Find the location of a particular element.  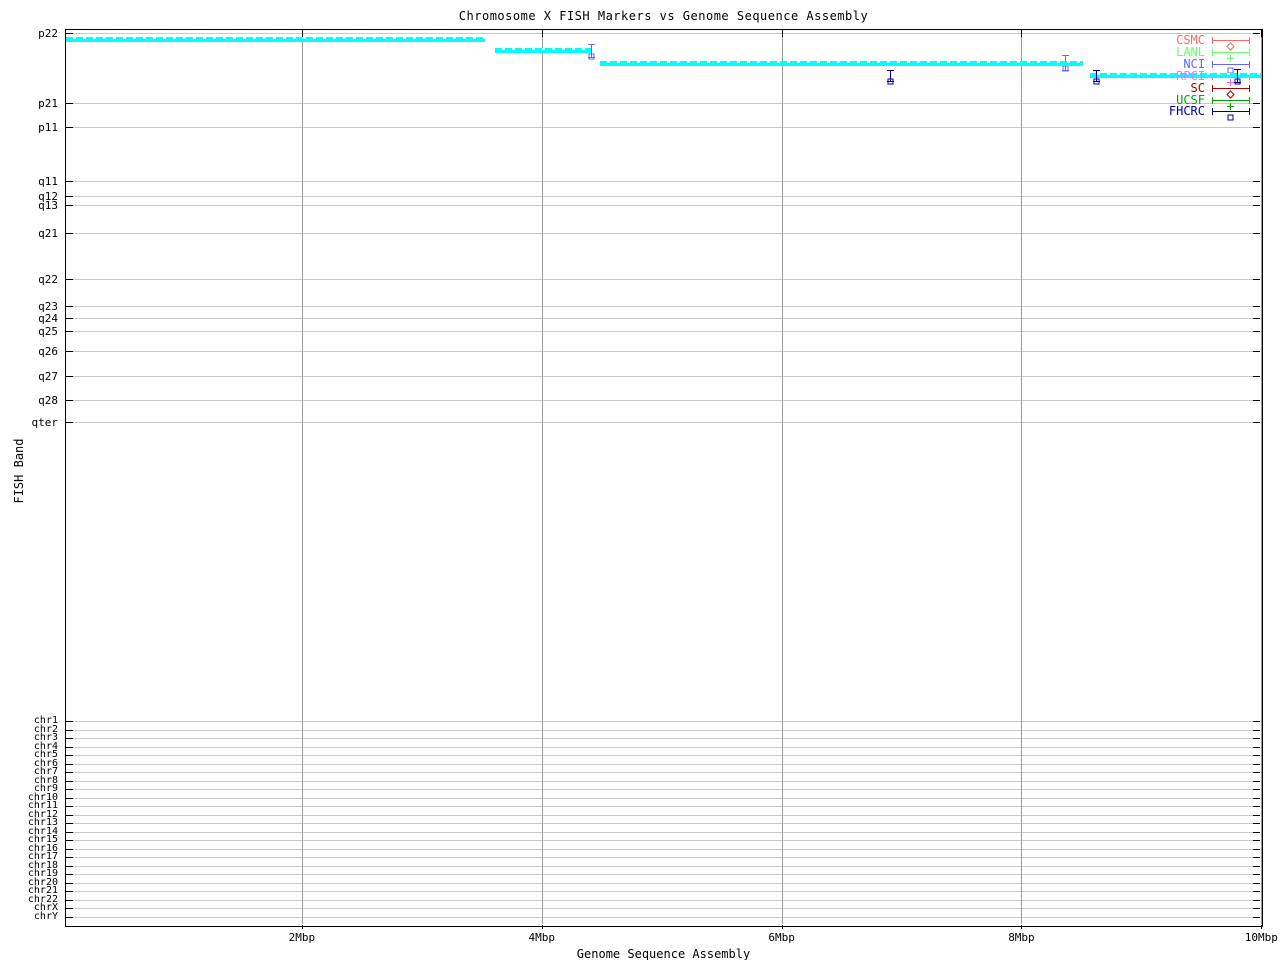

band-q13-tick-left is located at coordinates (69, 205).